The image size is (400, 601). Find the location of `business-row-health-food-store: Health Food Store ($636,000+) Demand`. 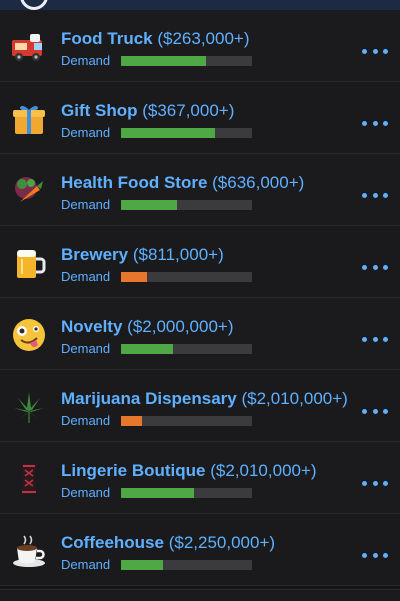

business-row-health-food-store: Health Food Store ($636,000+) Demand is located at coordinates (200, 190).